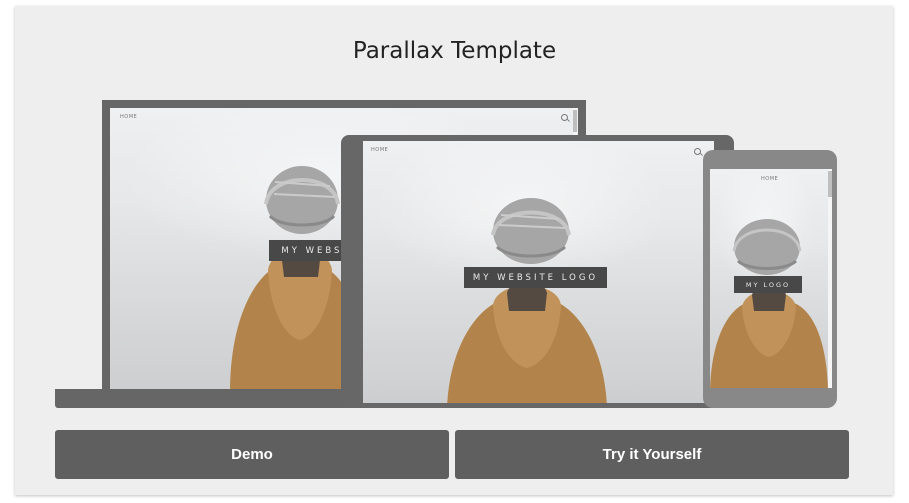 Image resolution: width=909 pixels, height=503 pixels. What do you see at coordinates (215, 398) in the screenshot?
I see `laptop-base` at bounding box center [215, 398].